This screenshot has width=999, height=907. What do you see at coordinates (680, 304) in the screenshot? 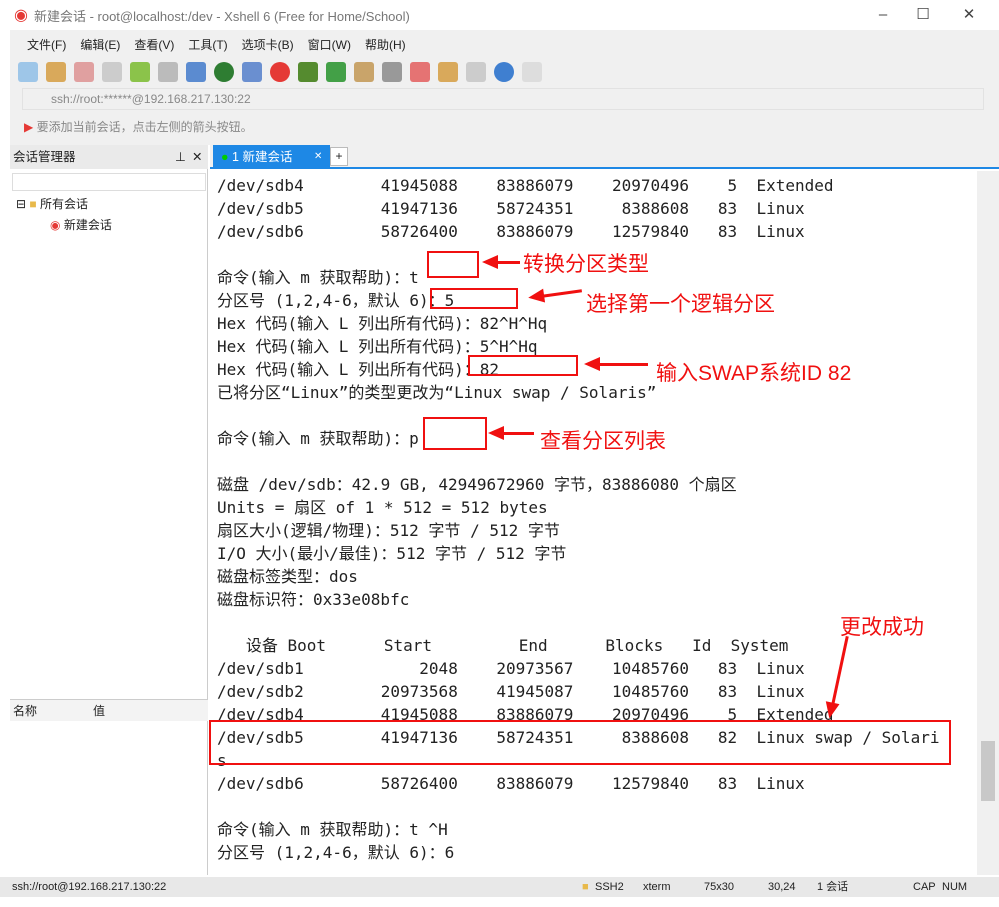
I see `annotation-label: 选择第一个逻辑分区` at bounding box center [680, 304].